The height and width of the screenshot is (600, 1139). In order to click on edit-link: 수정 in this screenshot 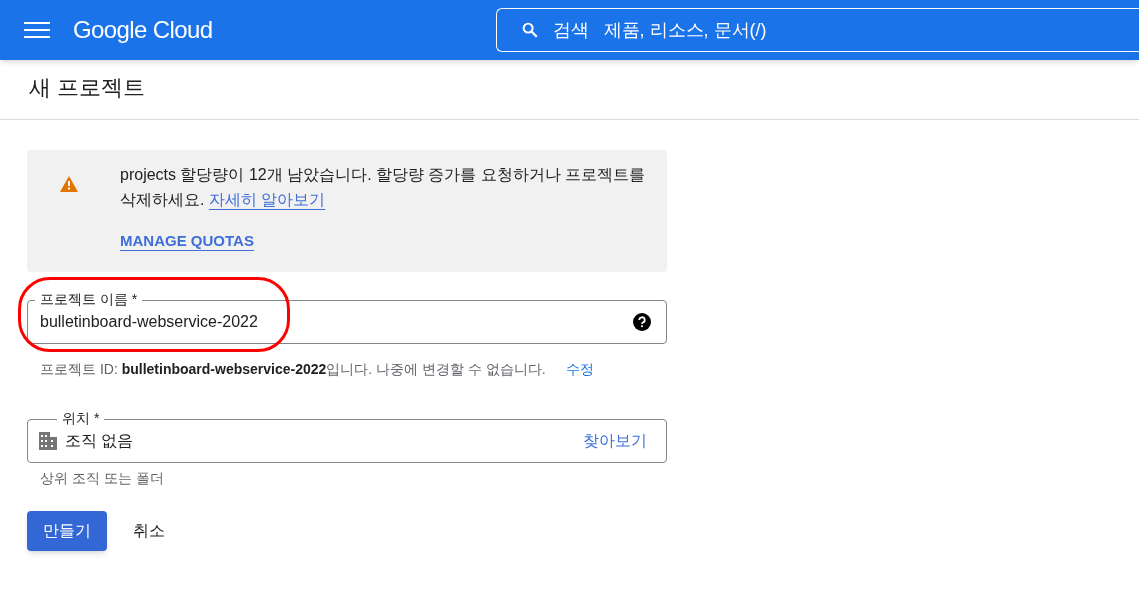, I will do `click(579, 369)`.